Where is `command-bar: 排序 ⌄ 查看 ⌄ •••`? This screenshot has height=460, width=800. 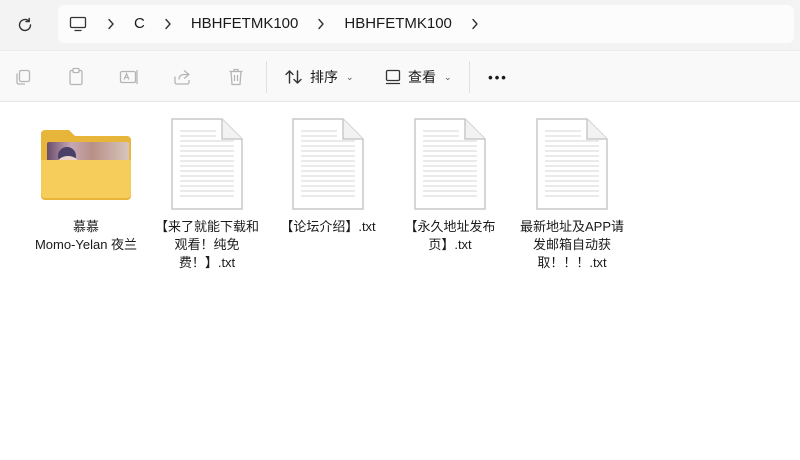 command-bar: 排序 ⌄ 查看 ⌄ ••• is located at coordinates (400, 76).